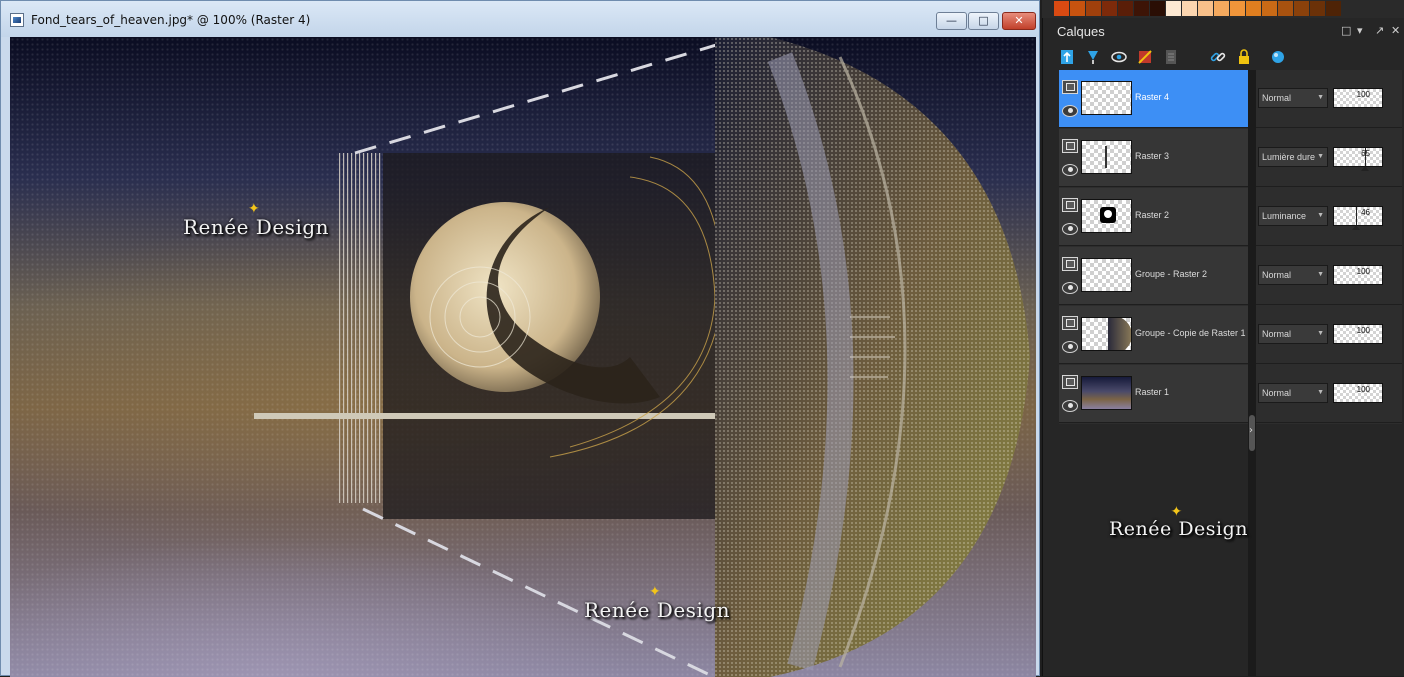 This screenshot has width=1404, height=677. I want to click on blend-mode-dropdown: Lumière dure ▼, so click(1293, 157).